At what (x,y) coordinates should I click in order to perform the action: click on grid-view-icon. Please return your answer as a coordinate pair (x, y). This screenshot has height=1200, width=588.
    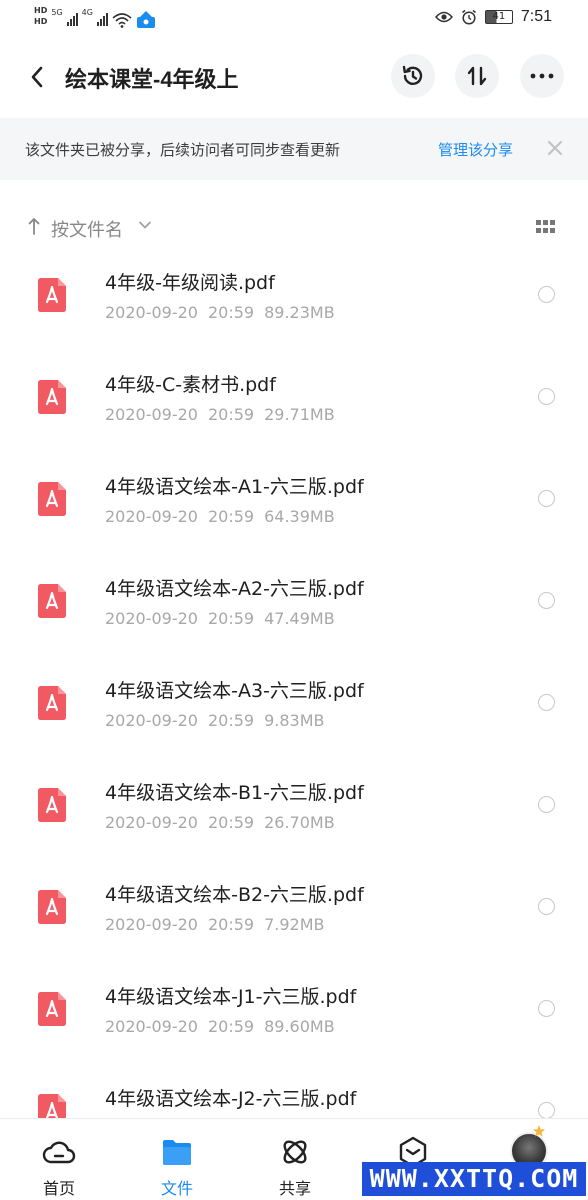
    Looking at the image, I should click on (546, 227).